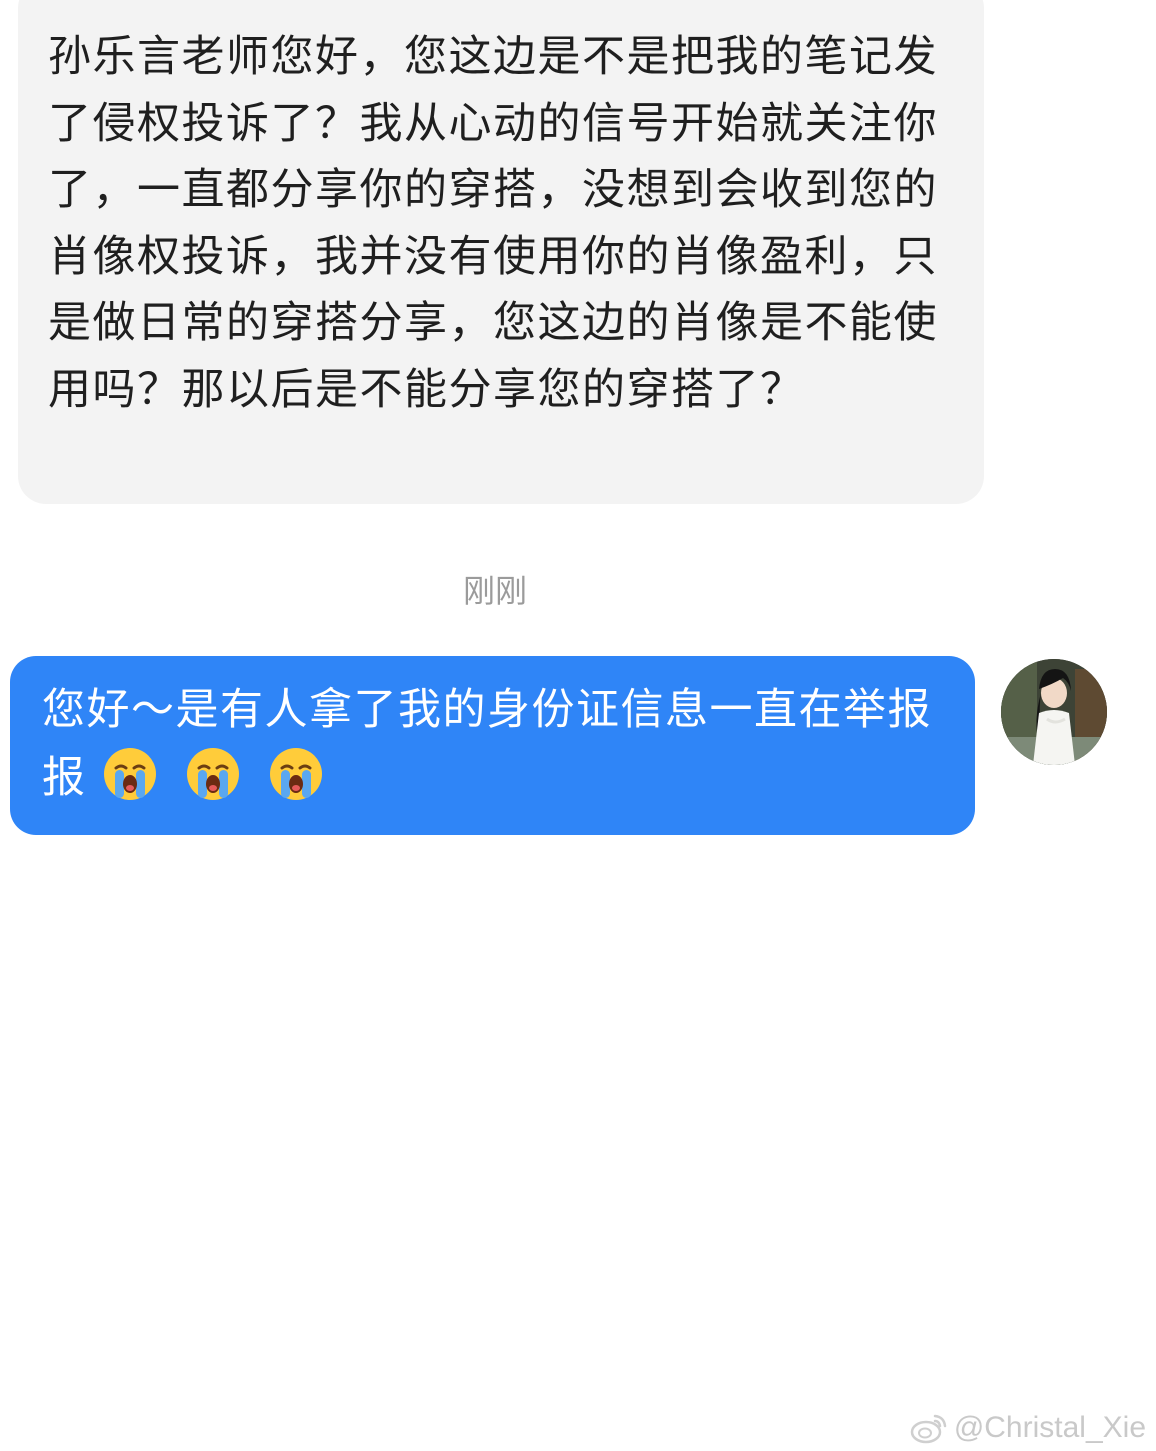  What do you see at coordinates (487, 710) in the screenshot?
I see `outgoing-message-text: 您好～是有人拿了我的身份证信息一直在举报` at bounding box center [487, 710].